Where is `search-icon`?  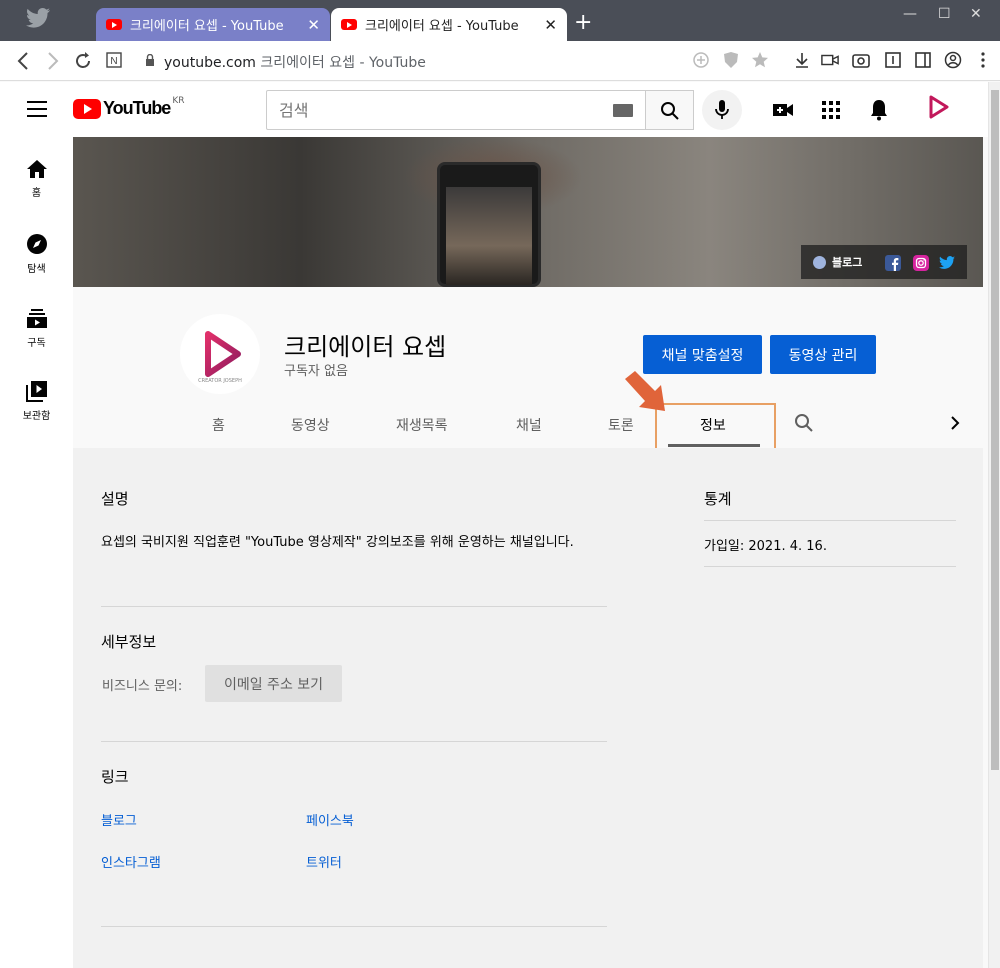
search-icon is located at coordinates (670, 111).